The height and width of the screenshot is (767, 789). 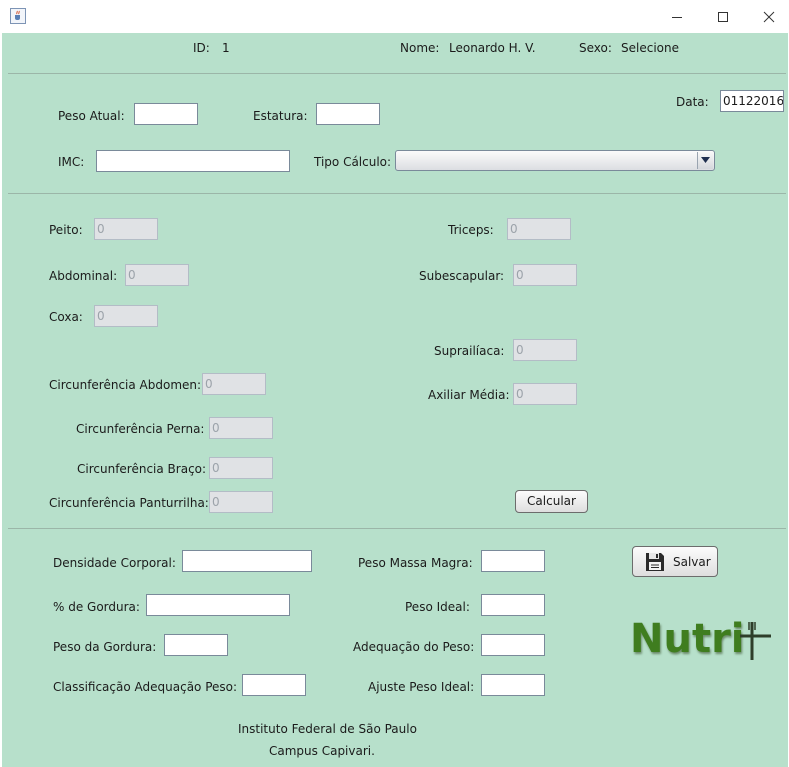 I want to click on axiliar-media-label: Axiliar Média:, so click(x=469, y=395).